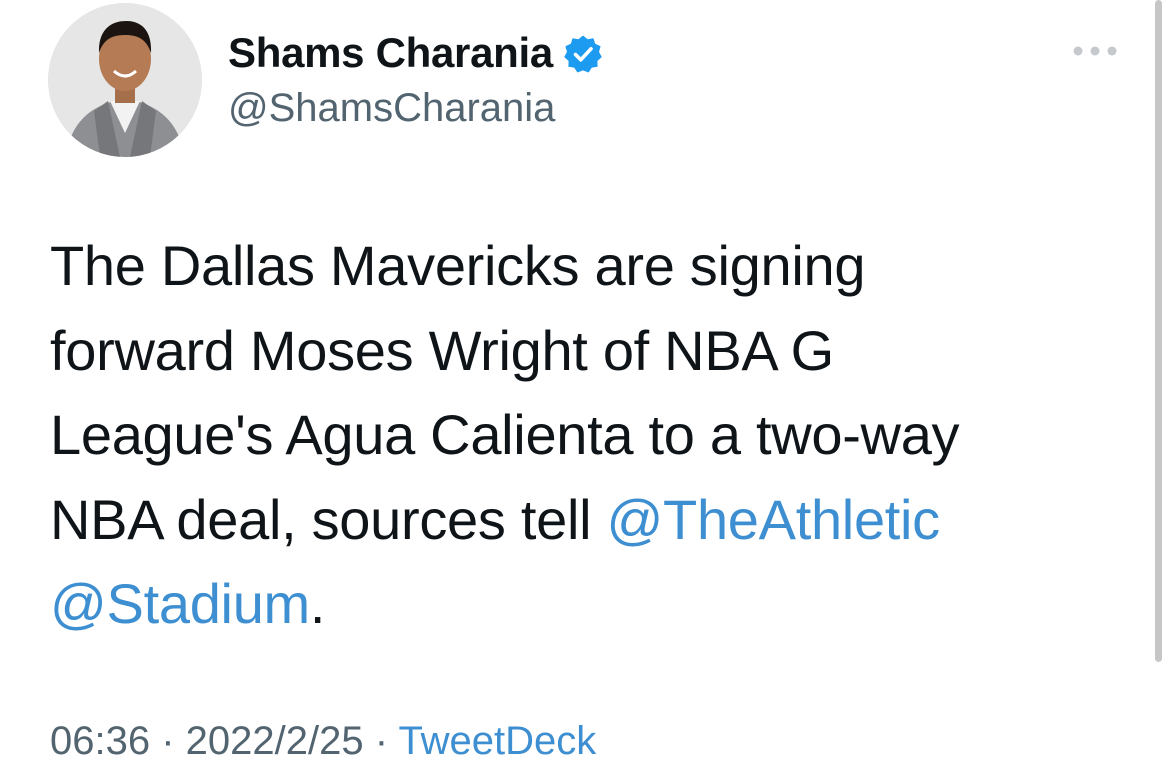  Describe the element at coordinates (505, 434) in the screenshot. I see `tweet-text-line: League's Agua Calienta to a two-way` at that location.